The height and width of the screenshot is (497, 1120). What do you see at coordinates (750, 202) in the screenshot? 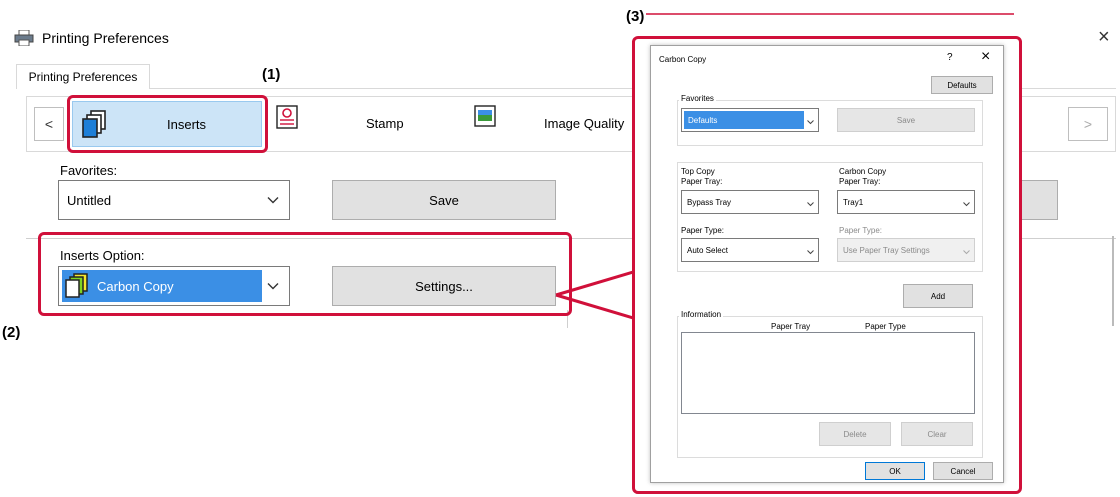
I see `top-copy-paper-tray-select: Bypass Tray` at bounding box center [750, 202].